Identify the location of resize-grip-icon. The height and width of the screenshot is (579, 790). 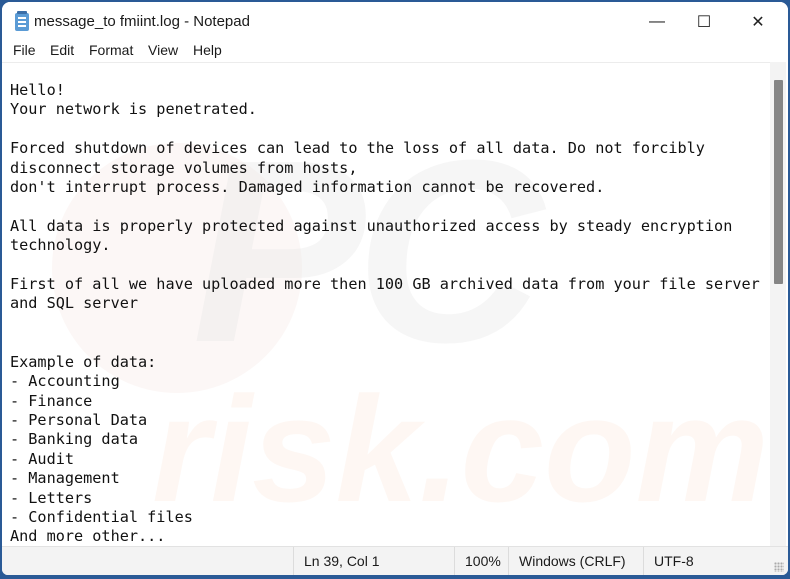
(779, 567).